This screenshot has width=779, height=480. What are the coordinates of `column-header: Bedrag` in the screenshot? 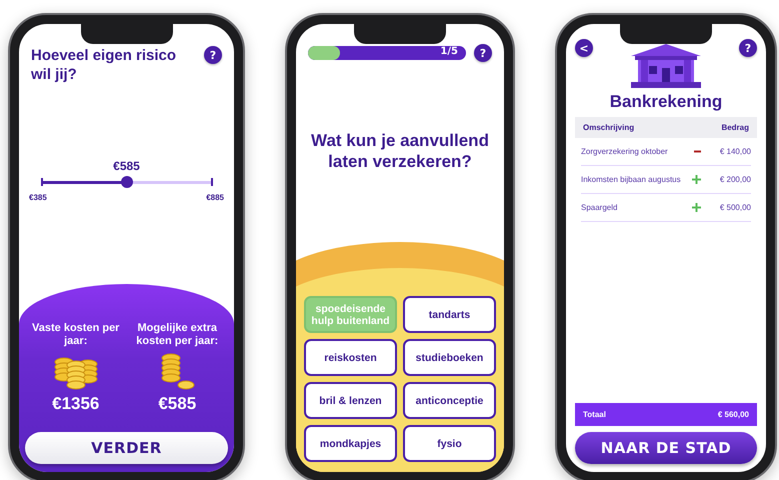 It's located at (735, 127).